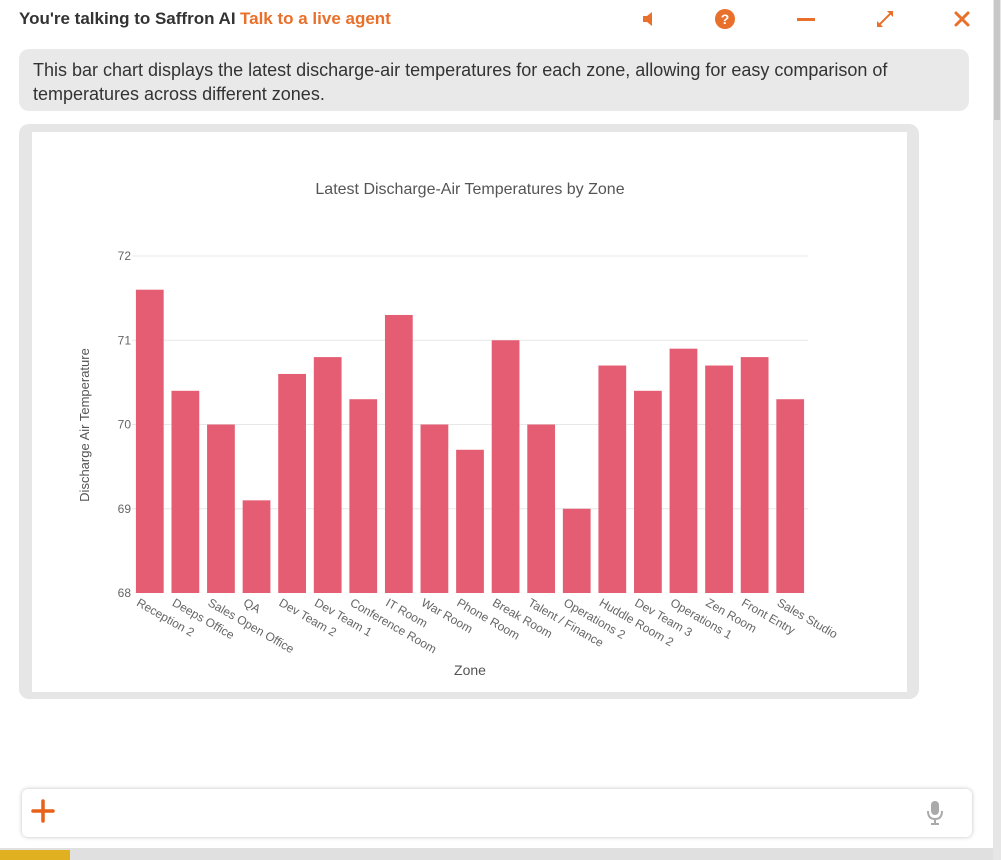 The height and width of the screenshot is (860, 1001). I want to click on window-bottom-edge, so click(496, 854).